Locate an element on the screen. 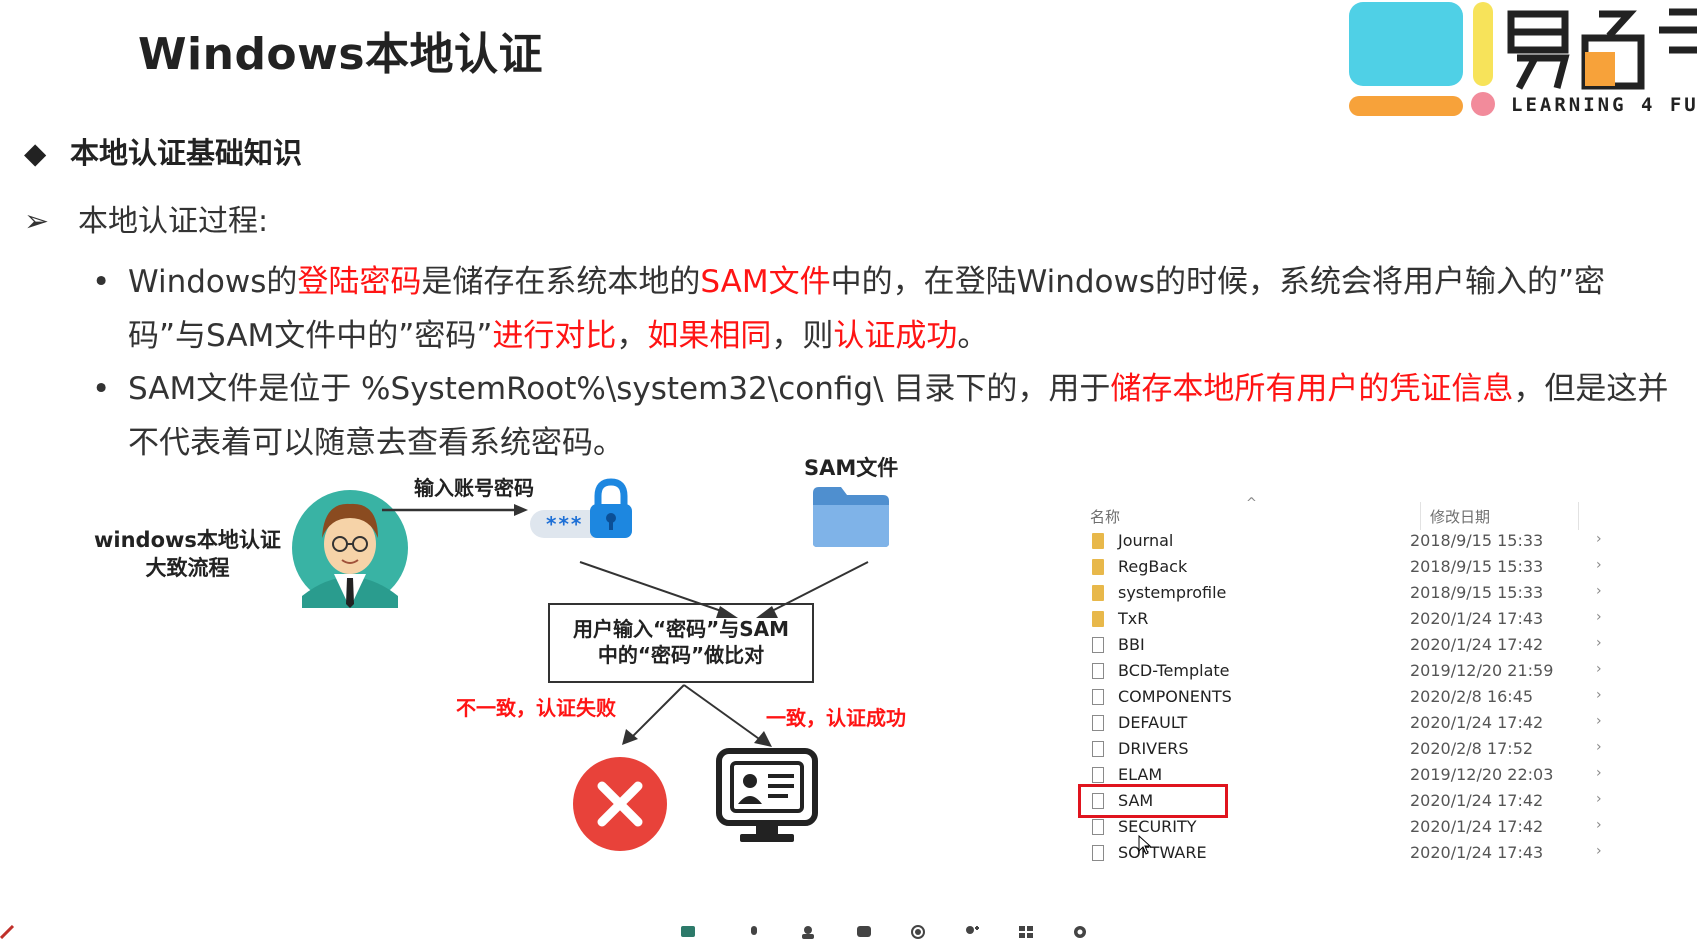 This screenshot has width=1697, height=943. fail-label: 不一致，认证失败 is located at coordinates (536, 708).